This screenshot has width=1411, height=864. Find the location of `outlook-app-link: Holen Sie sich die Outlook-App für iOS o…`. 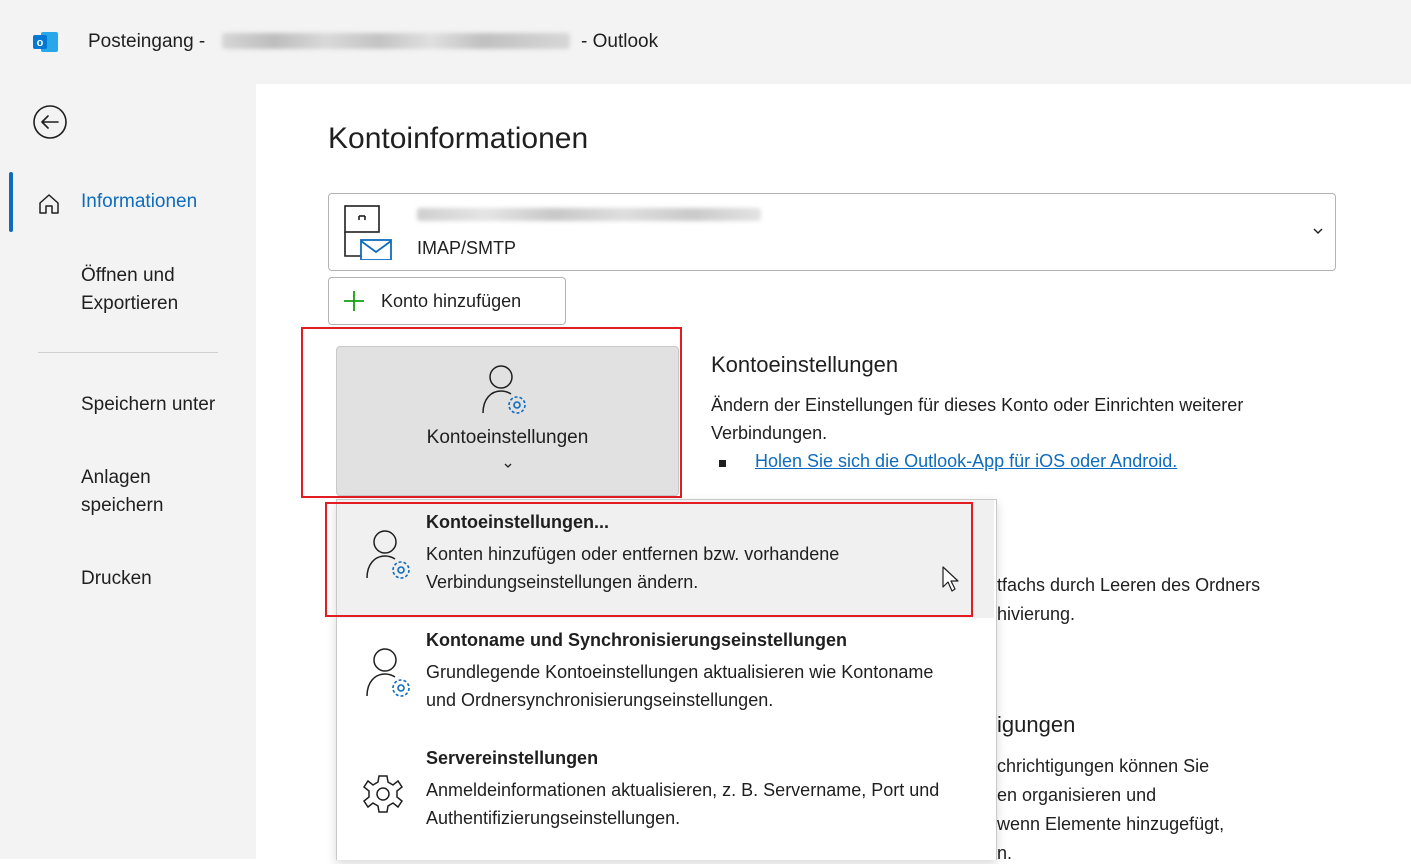

outlook-app-link: Holen Sie sich die Outlook-App für iOS o… is located at coordinates (966, 461).